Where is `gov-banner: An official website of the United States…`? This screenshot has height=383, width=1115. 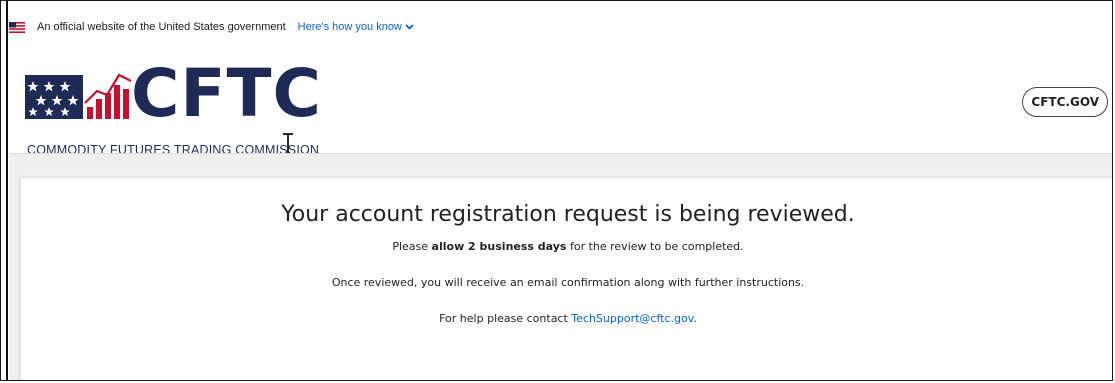
gov-banner: An official website of the United States… is located at coordinates (211, 27).